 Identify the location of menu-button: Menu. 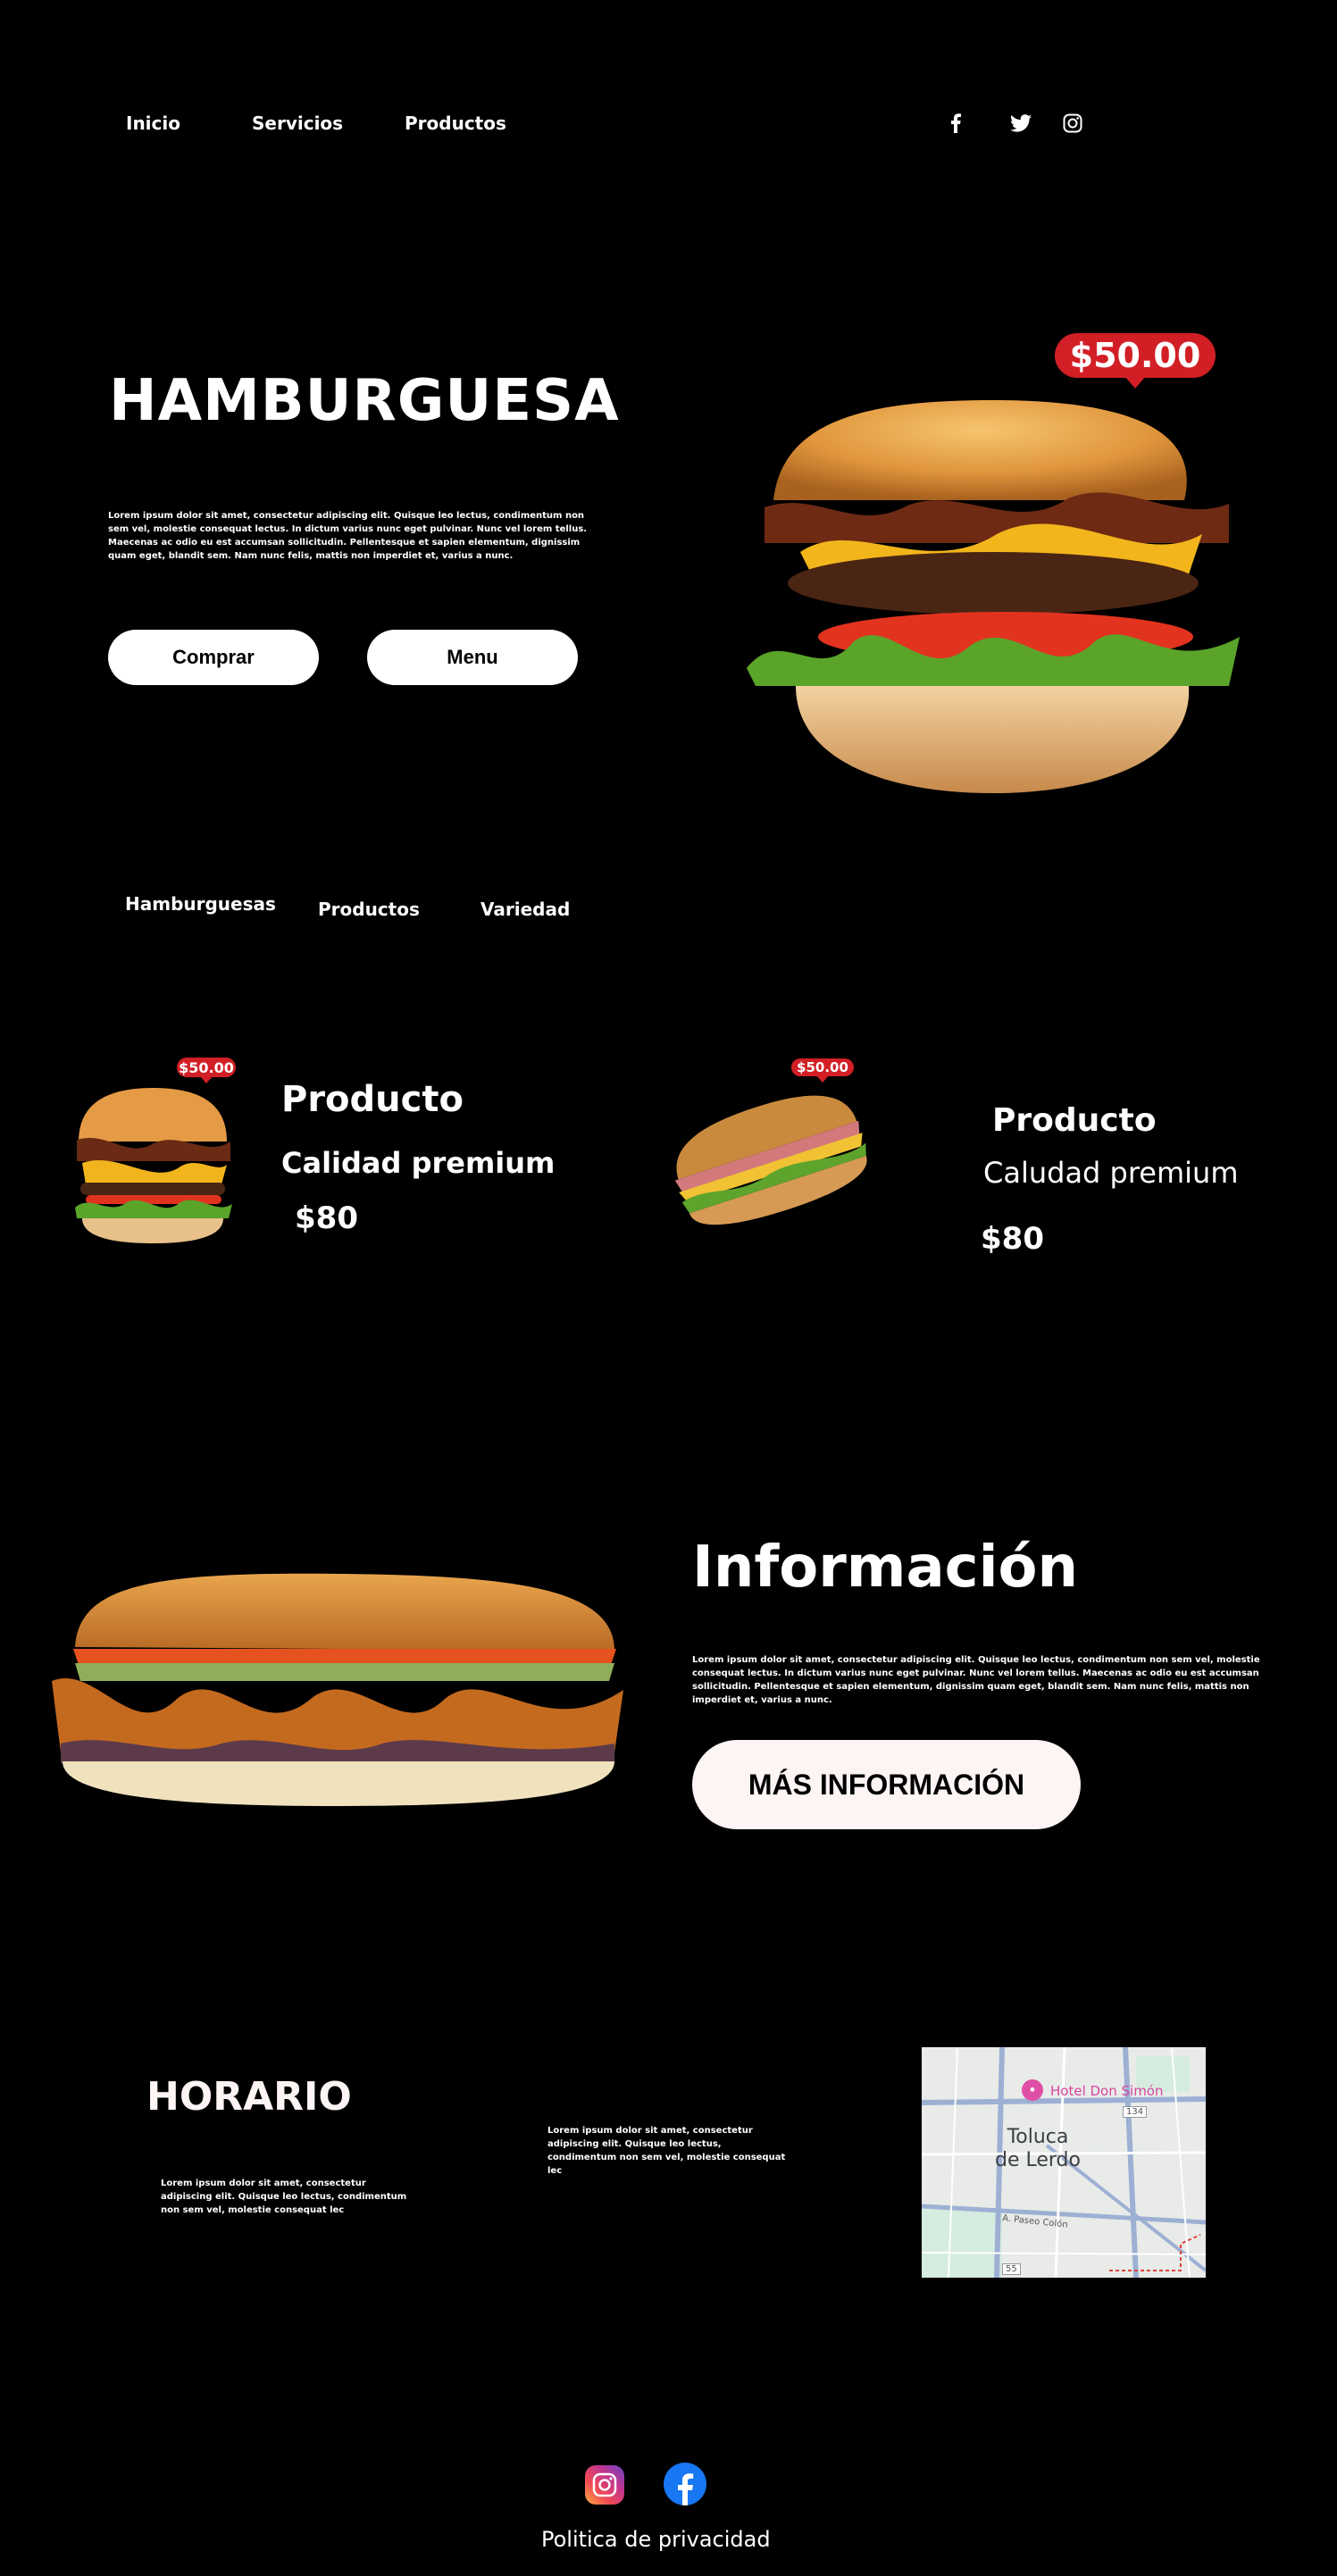
(472, 657).